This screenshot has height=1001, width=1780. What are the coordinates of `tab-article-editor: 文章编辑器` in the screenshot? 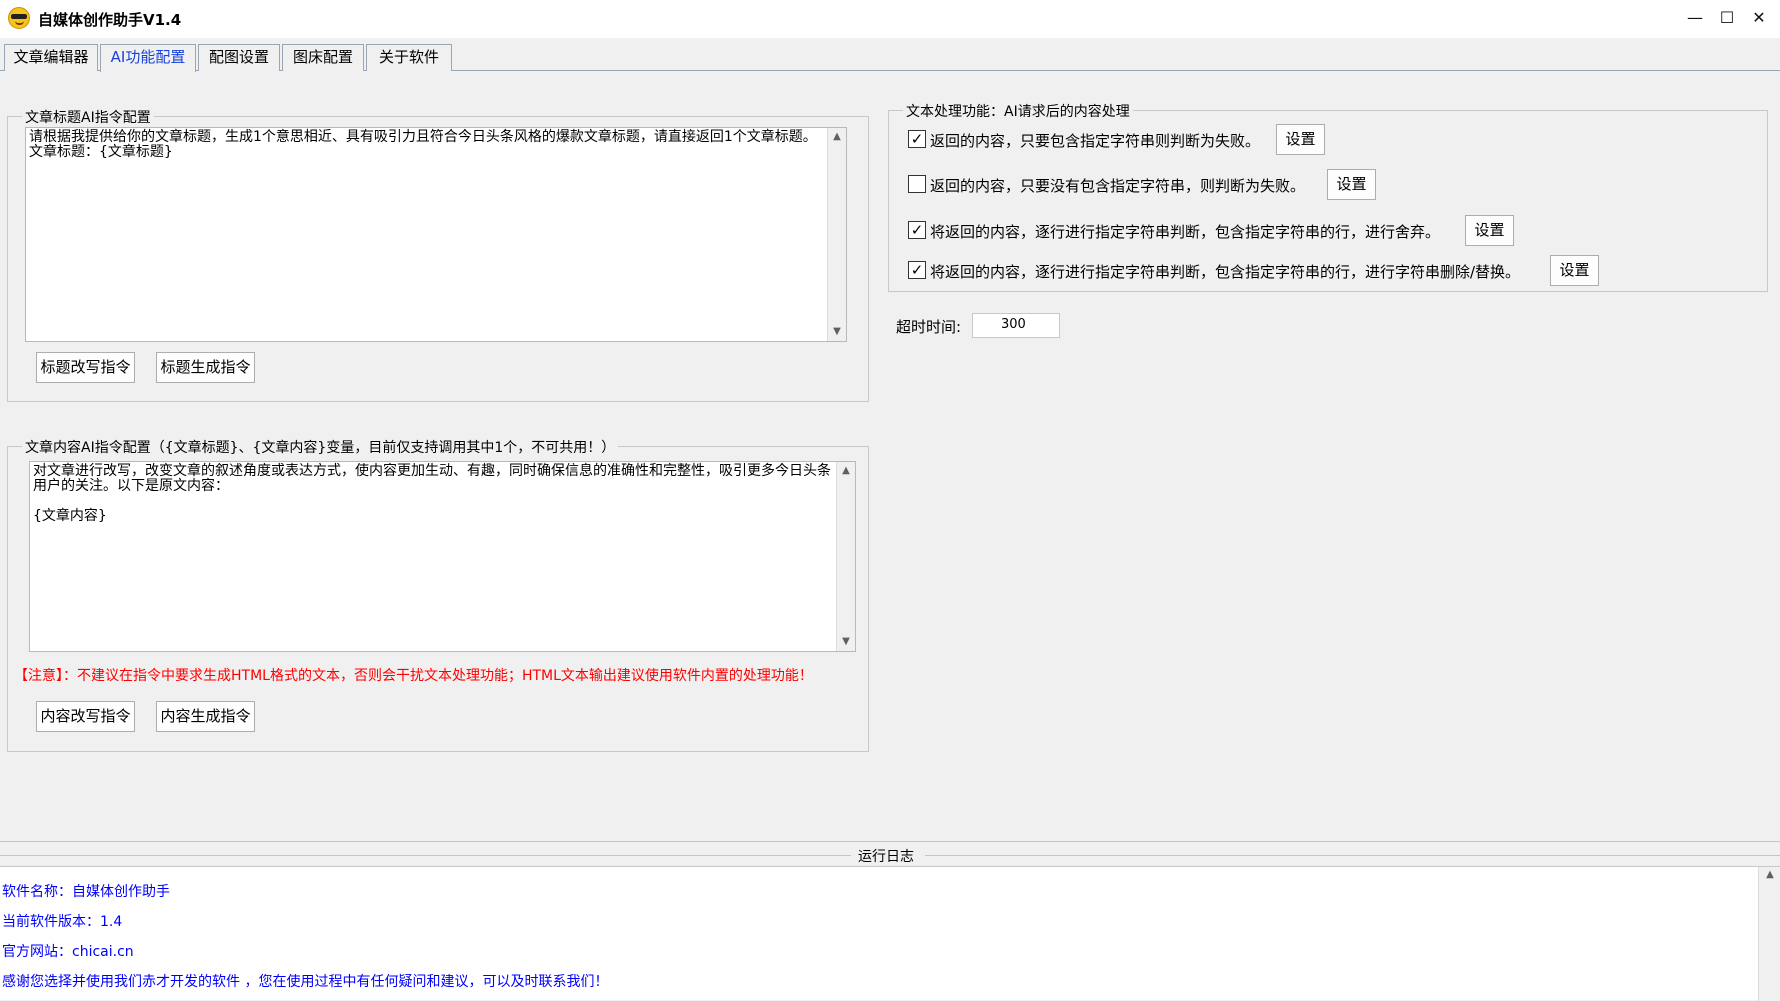 It's located at (51, 57).